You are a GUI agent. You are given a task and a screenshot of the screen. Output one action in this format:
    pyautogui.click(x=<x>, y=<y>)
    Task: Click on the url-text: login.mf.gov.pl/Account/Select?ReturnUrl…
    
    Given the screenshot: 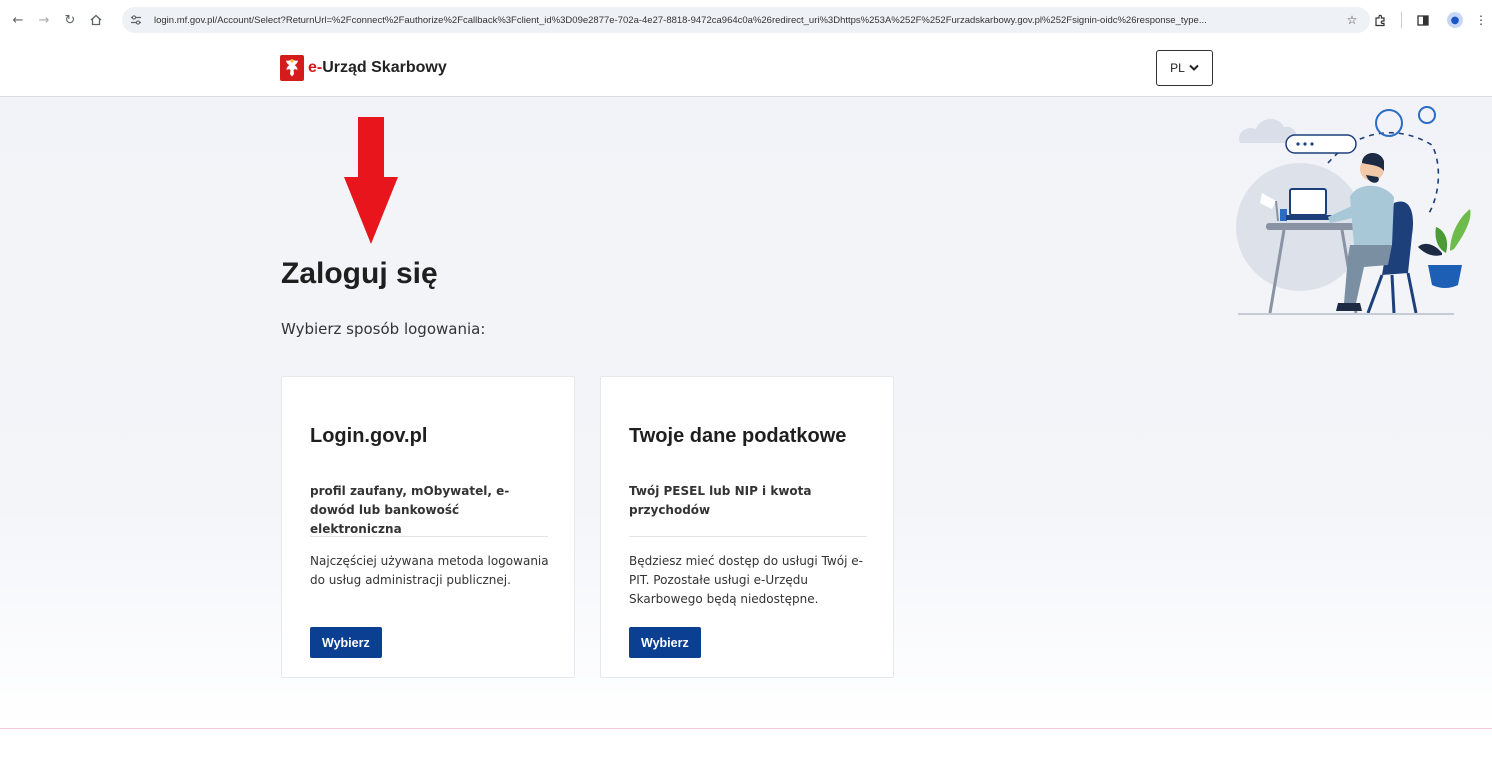 What is the action you would take?
    pyautogui.click(x=748, y=20)
    